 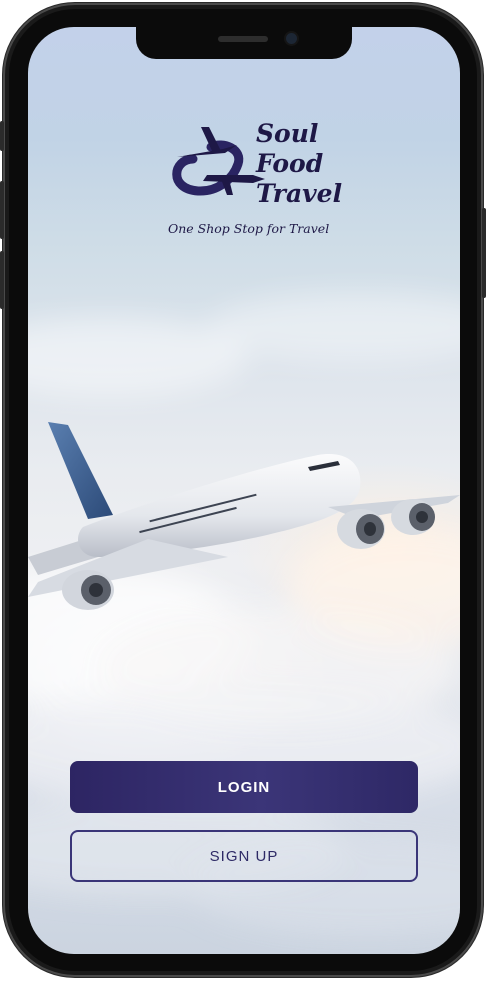 What do you see at coordinates (2, 280) in the screenshot?
I see `volume-down-button` at bounding box center [2, 280].